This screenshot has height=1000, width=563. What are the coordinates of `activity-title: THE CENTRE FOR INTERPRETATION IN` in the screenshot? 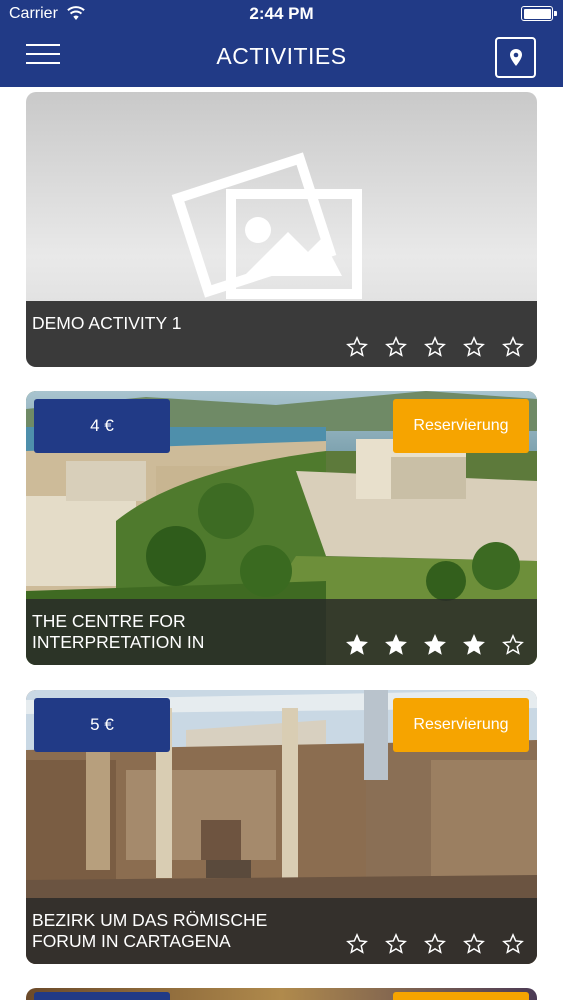 It's located at (118, 631).